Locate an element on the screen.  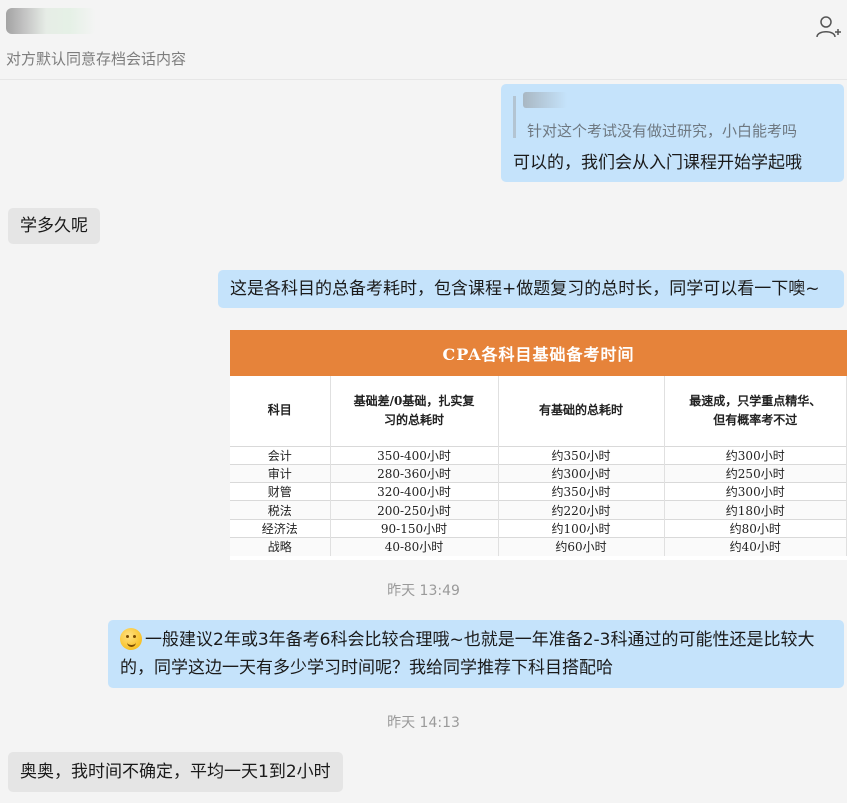
cell-subject: 税法 is located at coordinates (280, 510).